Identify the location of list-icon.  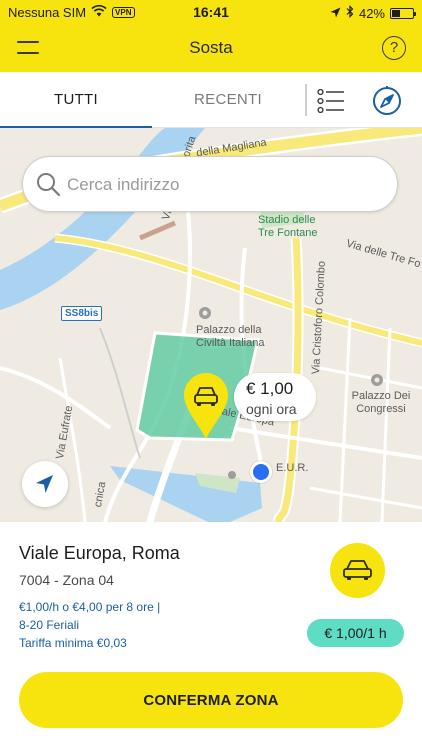
(330, 101).